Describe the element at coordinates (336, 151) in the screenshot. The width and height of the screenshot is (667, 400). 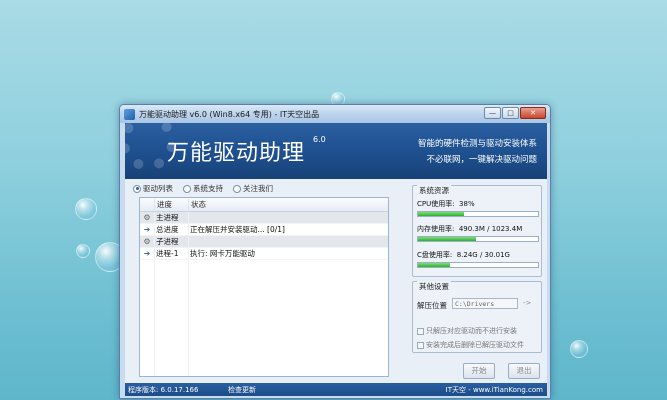
I see `header-banner: 万能驱动助理 6.0 智能的硬件检测与驱动安装体系 不必联网，一键解决驱动问题` at that location.